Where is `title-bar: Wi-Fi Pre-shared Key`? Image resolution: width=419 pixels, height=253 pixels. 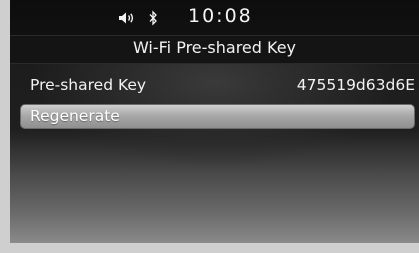
title-bar: Wi-Fi Pre-shared Key is located at coordinates (214, 49).